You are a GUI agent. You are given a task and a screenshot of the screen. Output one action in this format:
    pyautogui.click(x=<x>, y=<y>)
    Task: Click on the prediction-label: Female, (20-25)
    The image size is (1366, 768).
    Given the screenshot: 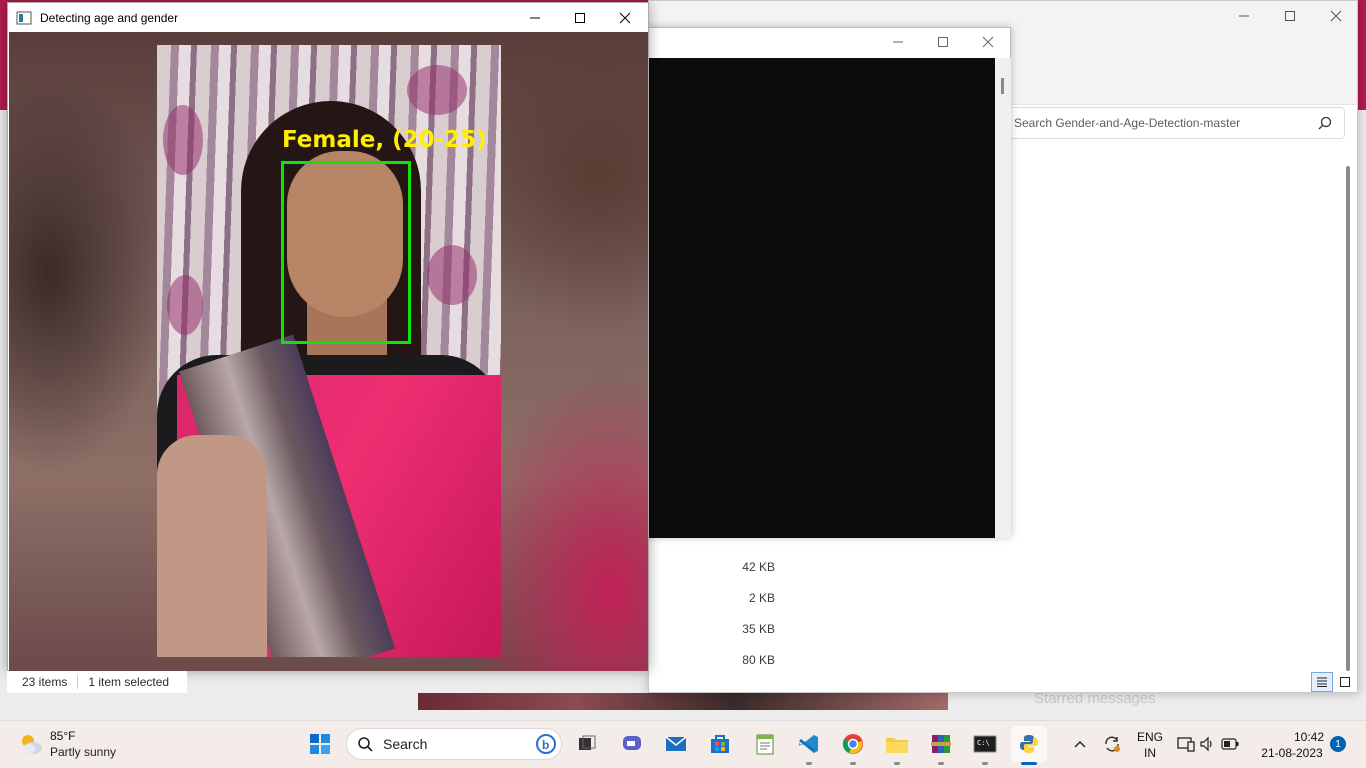 What is the action you would take?
    pyautogui.click(x=384, y=140)
    